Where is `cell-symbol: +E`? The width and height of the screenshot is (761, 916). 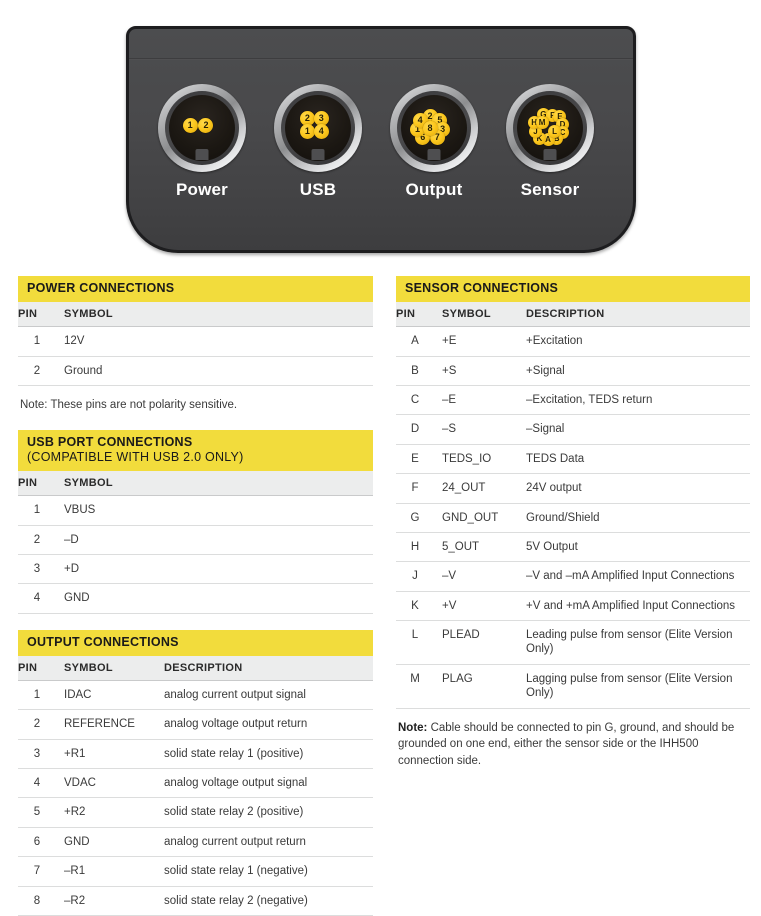
cell-symbol: +E is located at coordinates (480, 341).